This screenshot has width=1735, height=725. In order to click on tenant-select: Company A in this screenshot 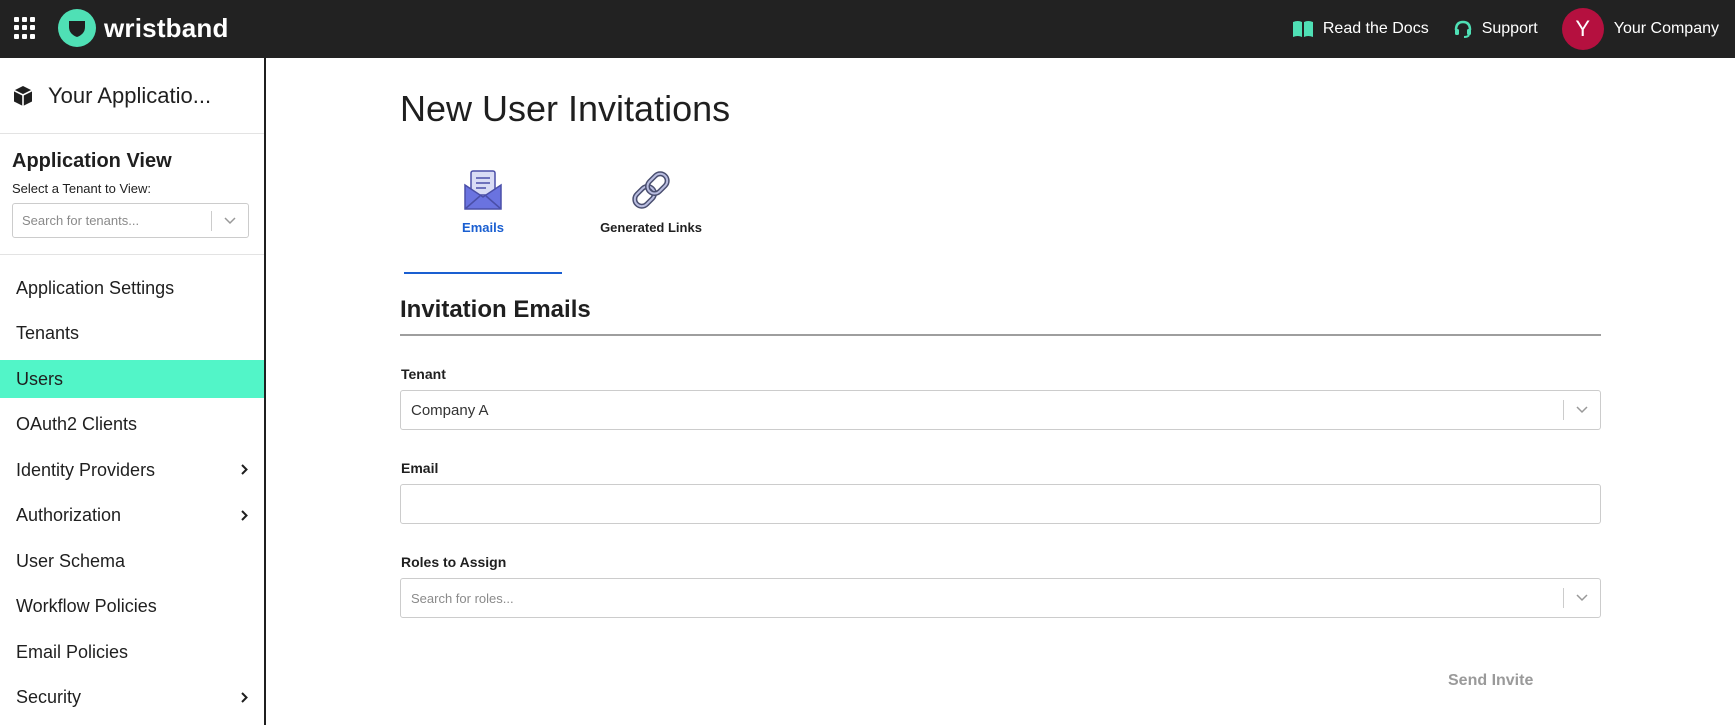, I will do `click(1000, 410)`.